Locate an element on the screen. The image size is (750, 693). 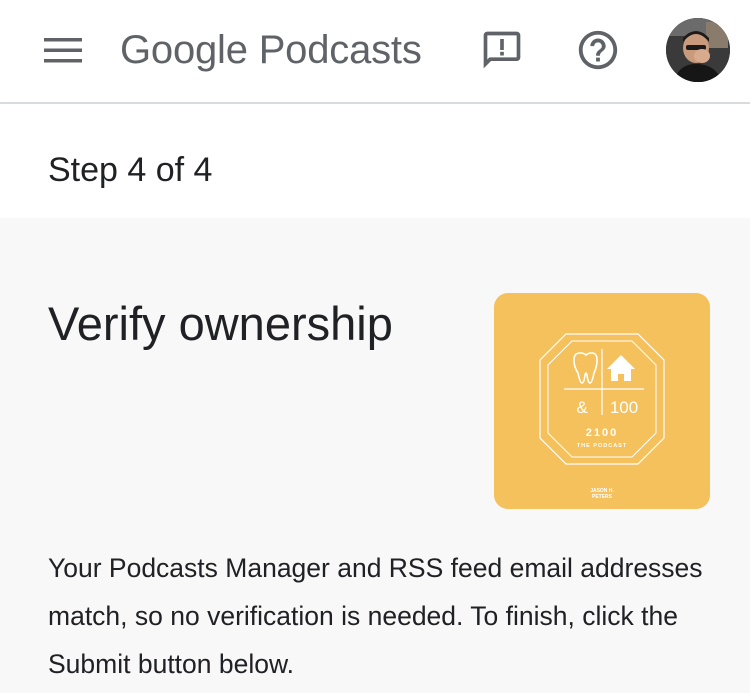
page-title: Verify ownership is located at coordinates (220, 323).